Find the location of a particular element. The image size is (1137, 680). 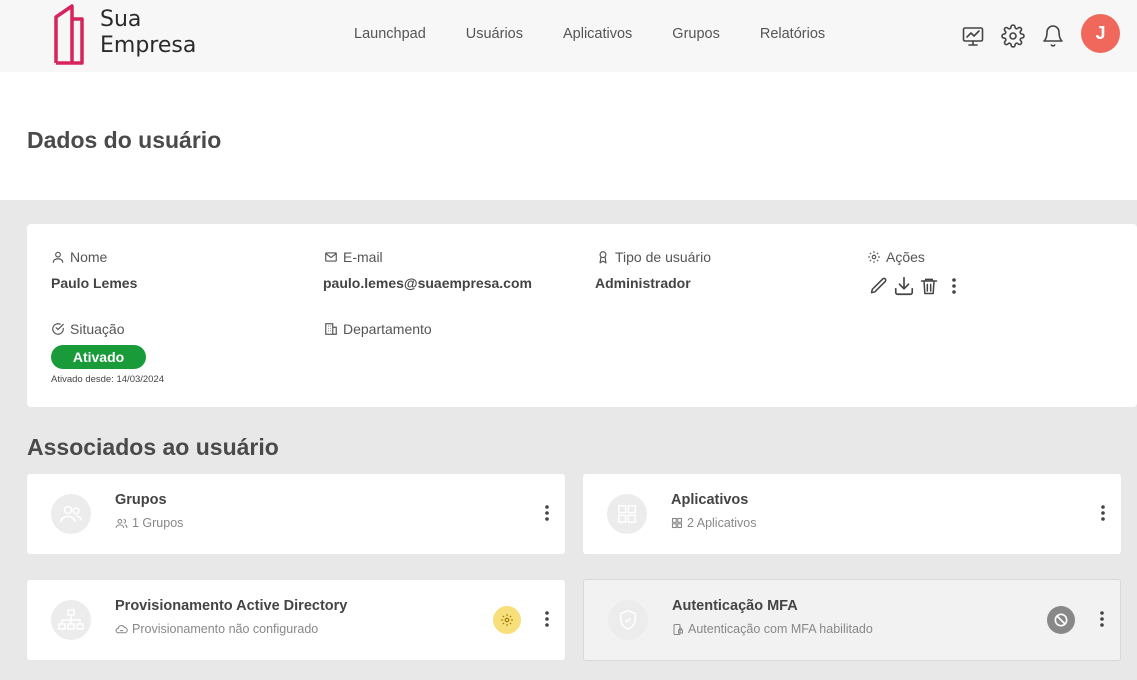

card-subtitle: 2 Aplicativos is located at coordinates (713, 523).